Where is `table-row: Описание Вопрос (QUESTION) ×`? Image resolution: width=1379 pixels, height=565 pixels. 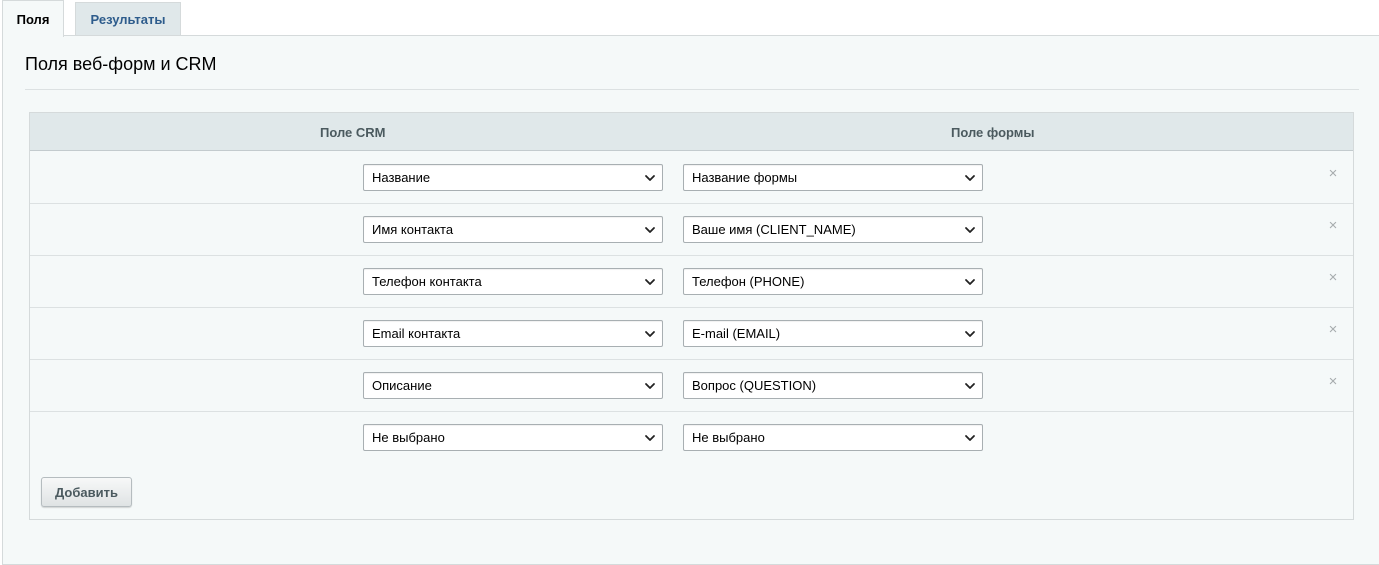
table-row: Описание Вопрос (QUESTION) × is located at coordinates (691, 386).